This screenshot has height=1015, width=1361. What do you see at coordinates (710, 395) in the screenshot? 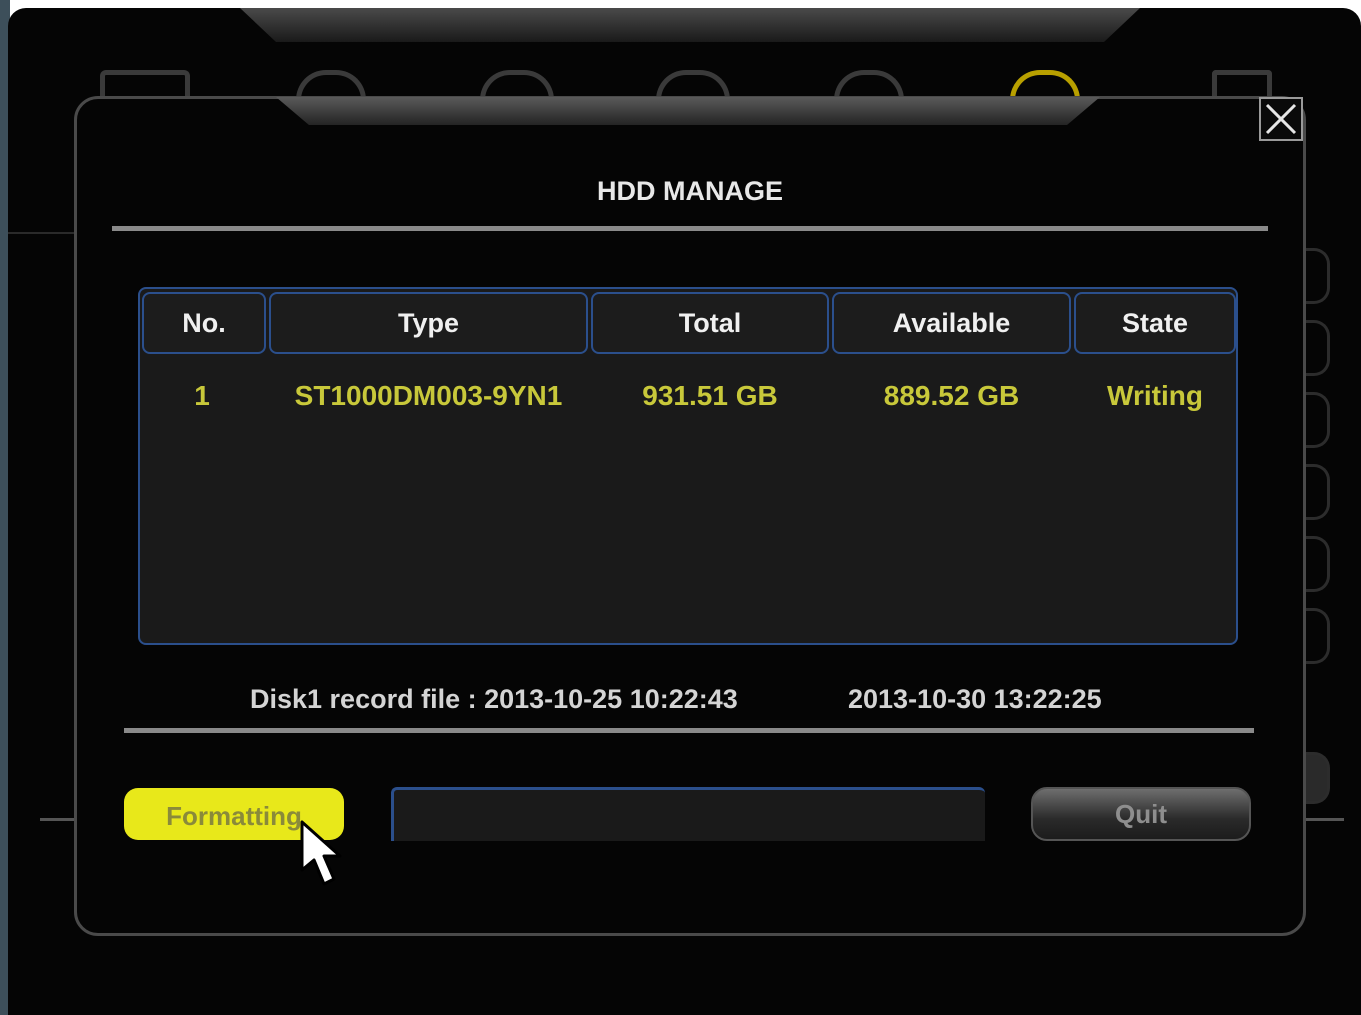
I see `cell-total: 931.51 GB` at bounding box center [710, 395].